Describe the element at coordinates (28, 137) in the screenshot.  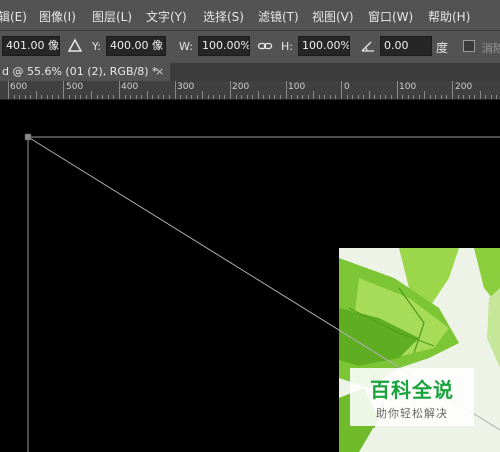
I see `transform-handle` at that location.